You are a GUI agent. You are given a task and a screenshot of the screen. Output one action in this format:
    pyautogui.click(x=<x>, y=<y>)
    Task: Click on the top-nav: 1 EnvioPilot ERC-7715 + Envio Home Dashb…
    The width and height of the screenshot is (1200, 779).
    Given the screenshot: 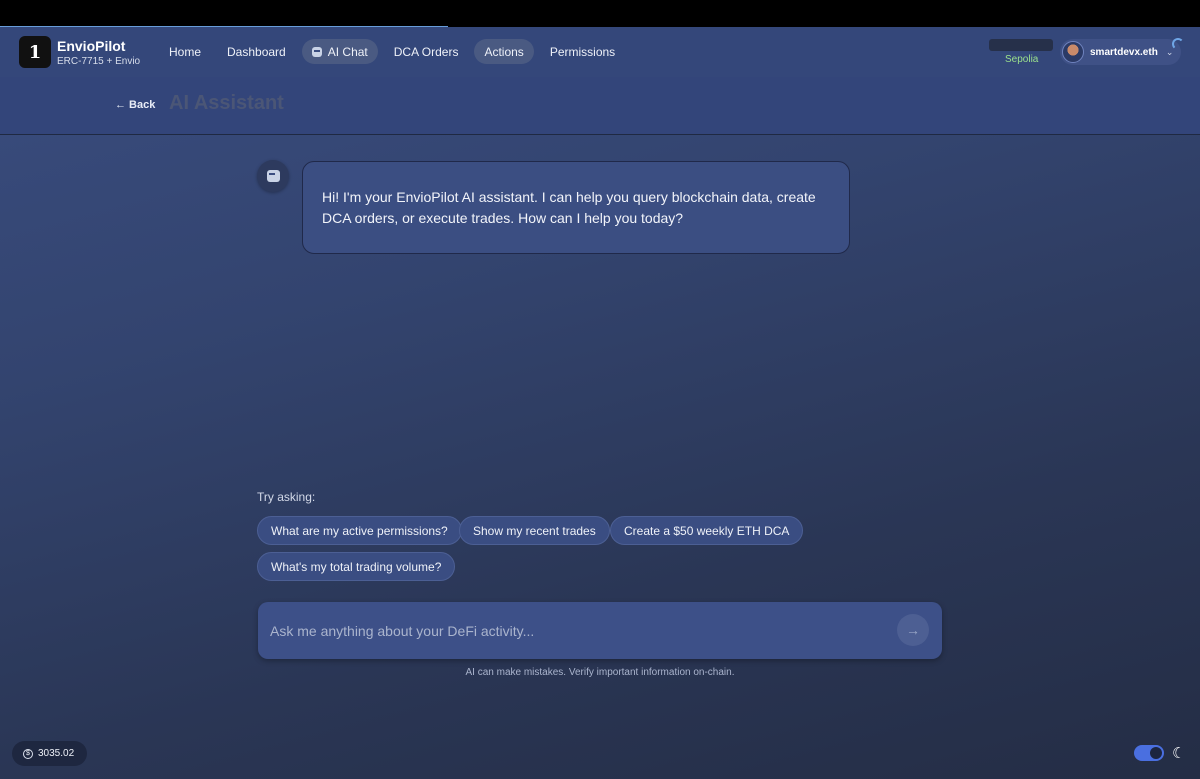 What is the action you would take?
    pyautogui.click(x=600, y=52)
    